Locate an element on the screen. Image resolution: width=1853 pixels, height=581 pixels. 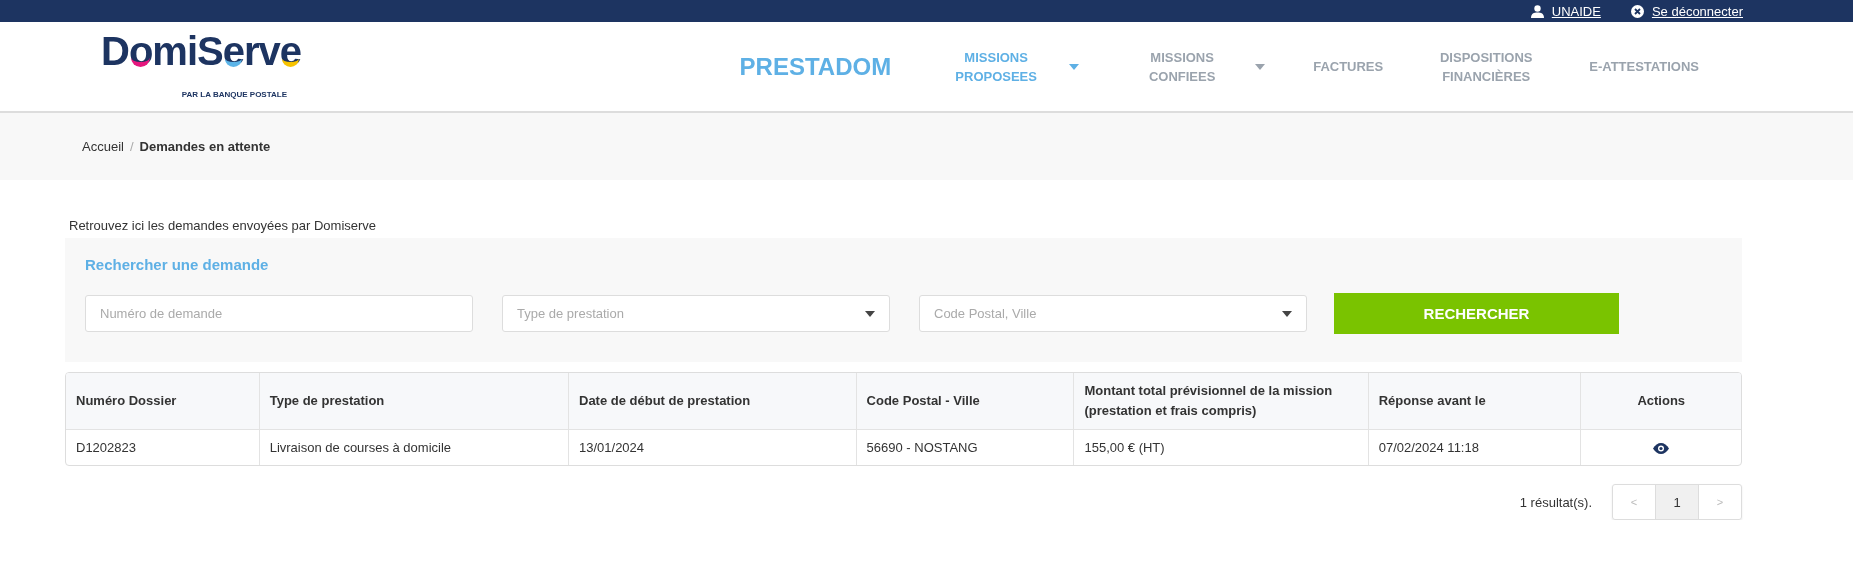
table-cell: 13/01/2024 is located at coordinates (713, 447).